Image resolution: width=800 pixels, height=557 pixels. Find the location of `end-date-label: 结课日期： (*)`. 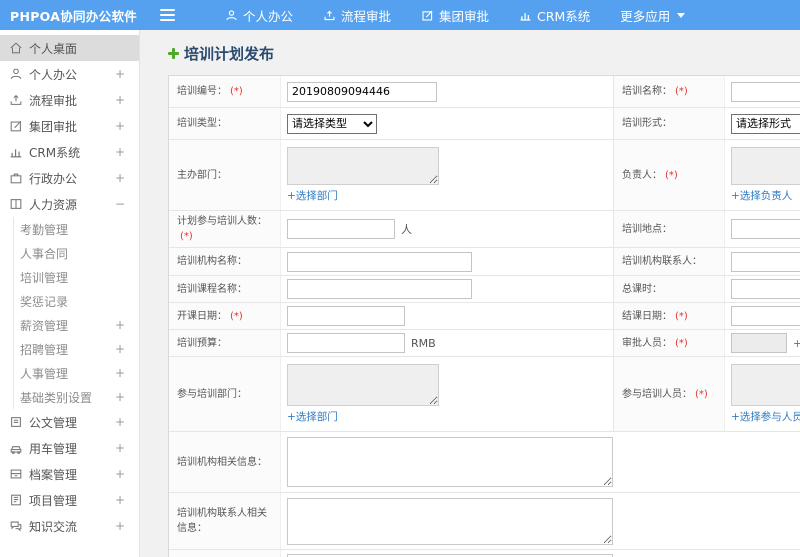

end-date-label: 结课日期： (*) is located at coordinates (669, 316).